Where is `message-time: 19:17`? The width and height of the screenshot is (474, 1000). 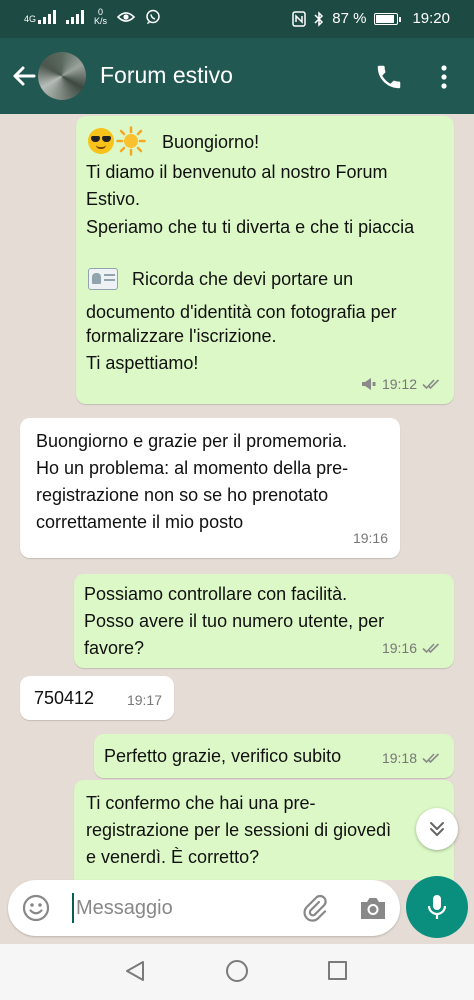 message-time: 19:17 is located at coordinates (144, 700).